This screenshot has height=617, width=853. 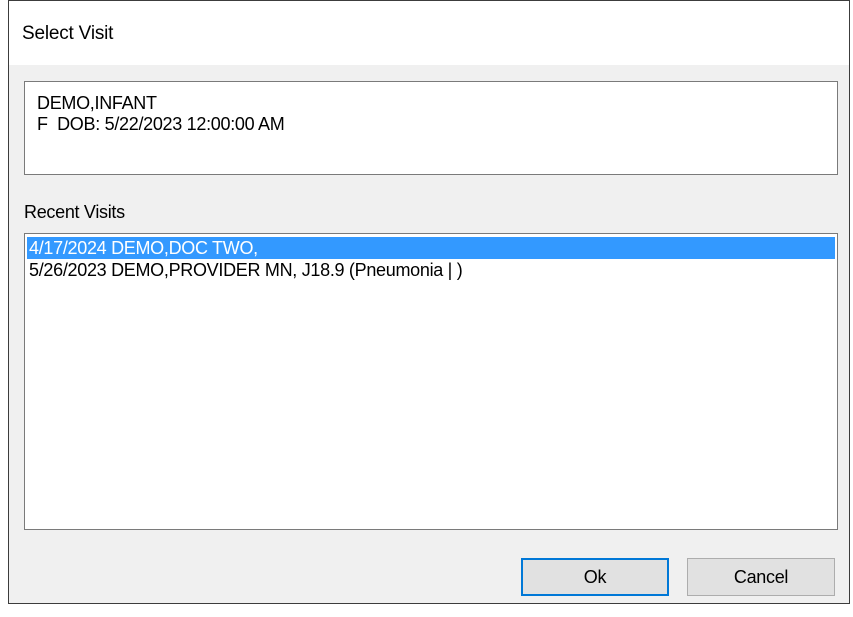 I want to click on title-bar: Select Visit, so click(x=429, y=33).